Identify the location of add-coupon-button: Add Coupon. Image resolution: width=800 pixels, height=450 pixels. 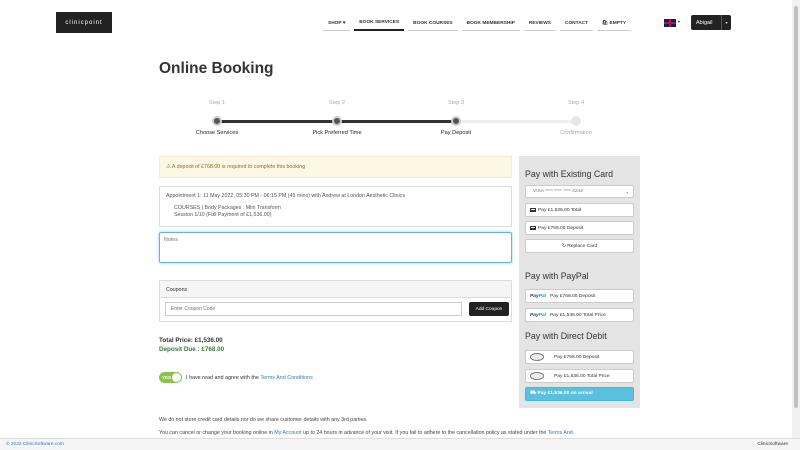
(489, 309).